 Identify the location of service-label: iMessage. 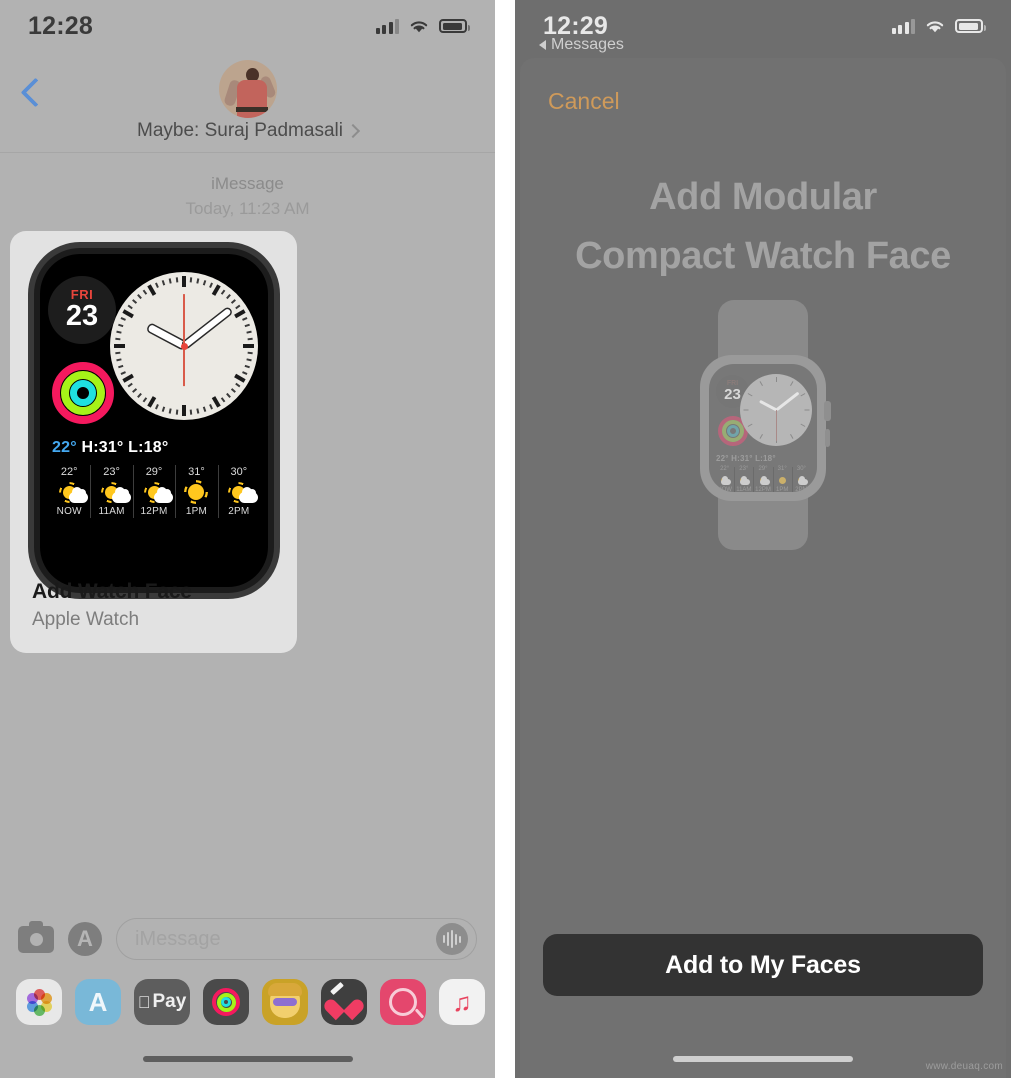
(247, 183).